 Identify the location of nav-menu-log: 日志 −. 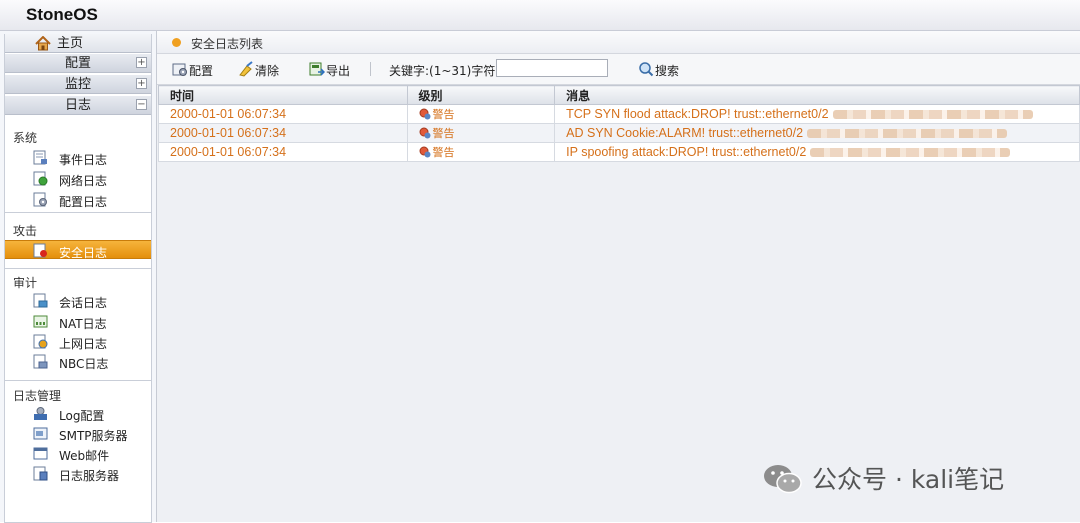
(78, 105).